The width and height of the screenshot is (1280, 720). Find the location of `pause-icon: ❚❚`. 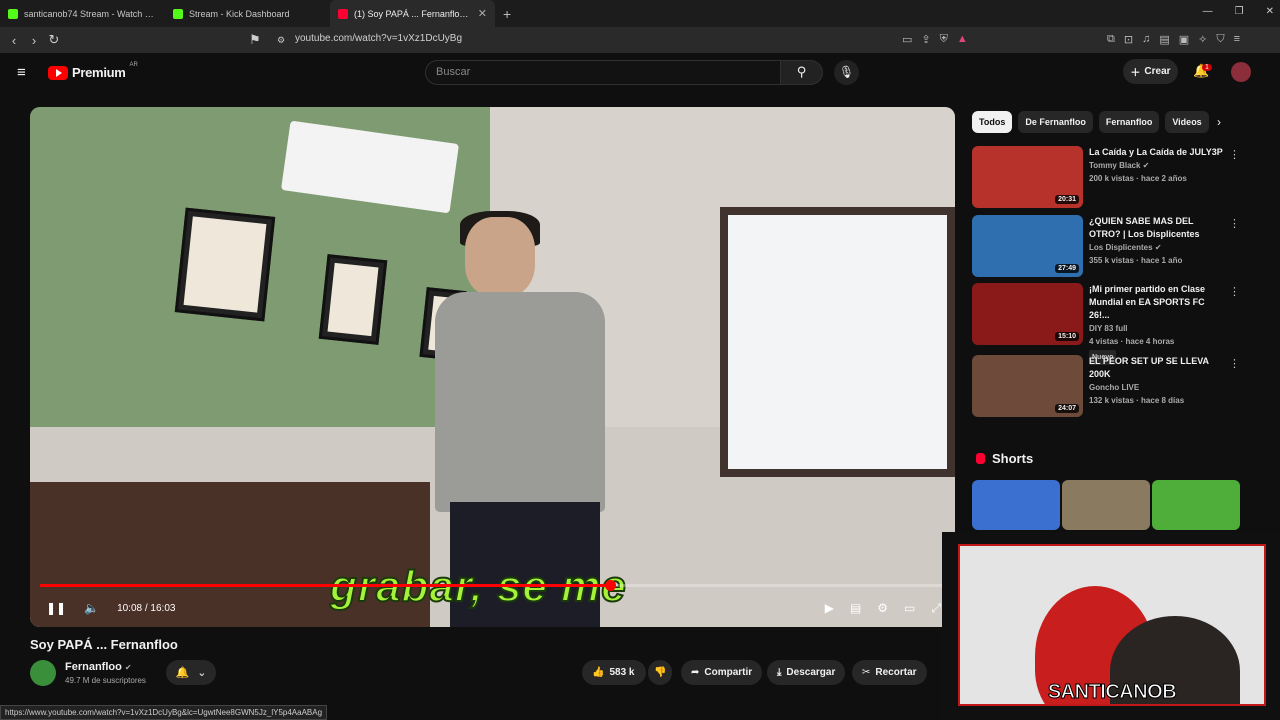

pause-icon: ❚❚ is located at coordinates (56, 608).